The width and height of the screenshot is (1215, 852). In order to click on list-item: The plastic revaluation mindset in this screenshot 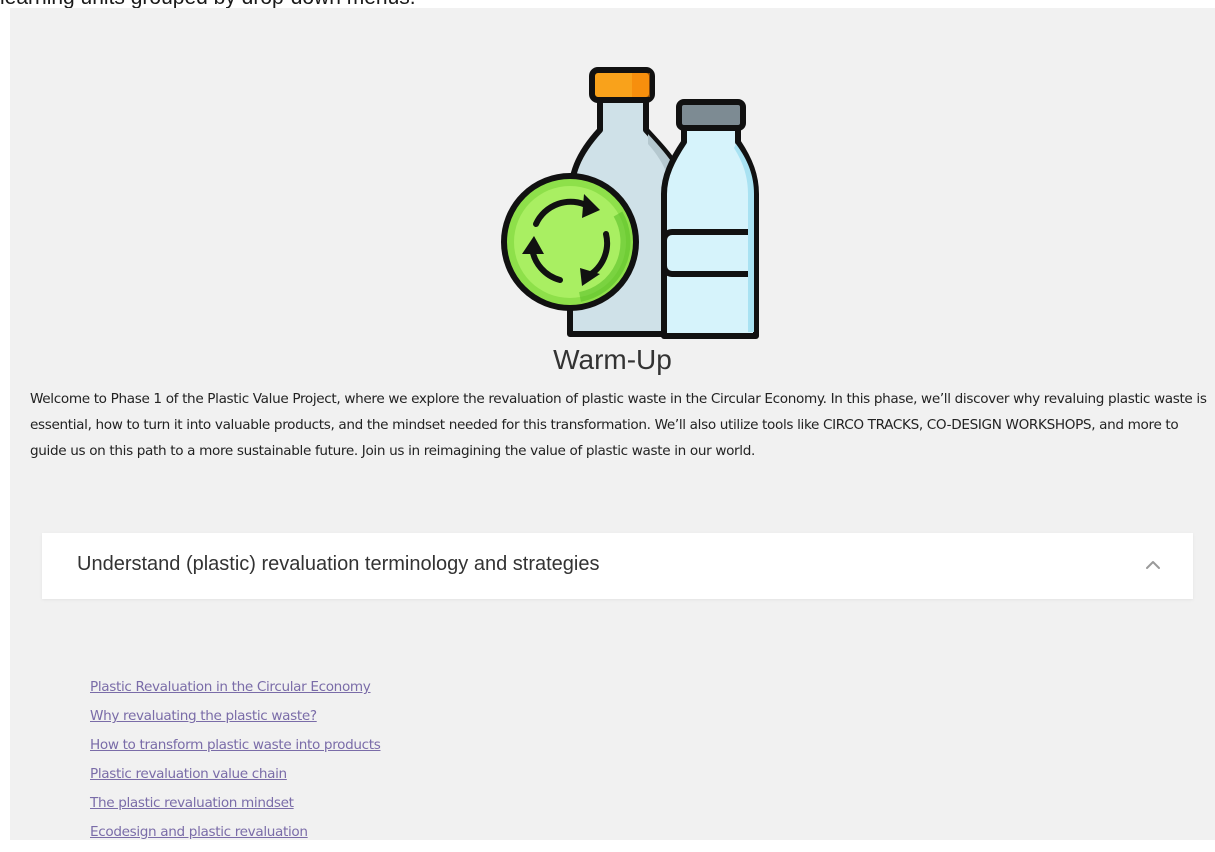, I will do `click(235, 808)`.